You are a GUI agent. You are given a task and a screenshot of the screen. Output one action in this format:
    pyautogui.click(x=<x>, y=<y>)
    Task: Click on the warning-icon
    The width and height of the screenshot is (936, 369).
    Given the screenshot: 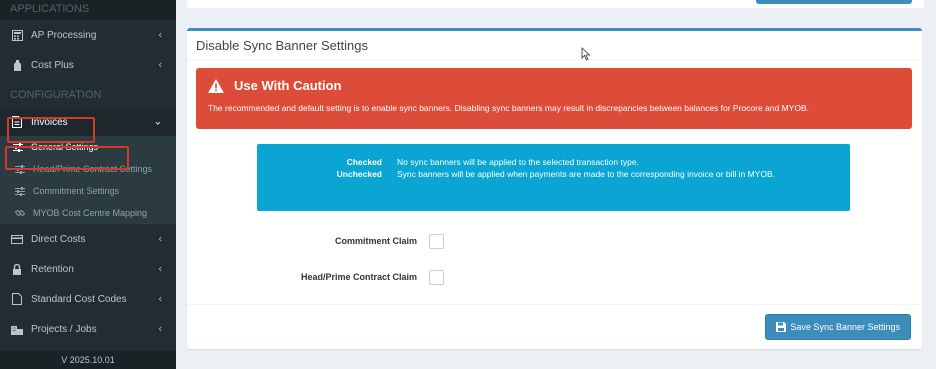 What is the action you would take?
    pyautogui.click(x=216, y=85)
    